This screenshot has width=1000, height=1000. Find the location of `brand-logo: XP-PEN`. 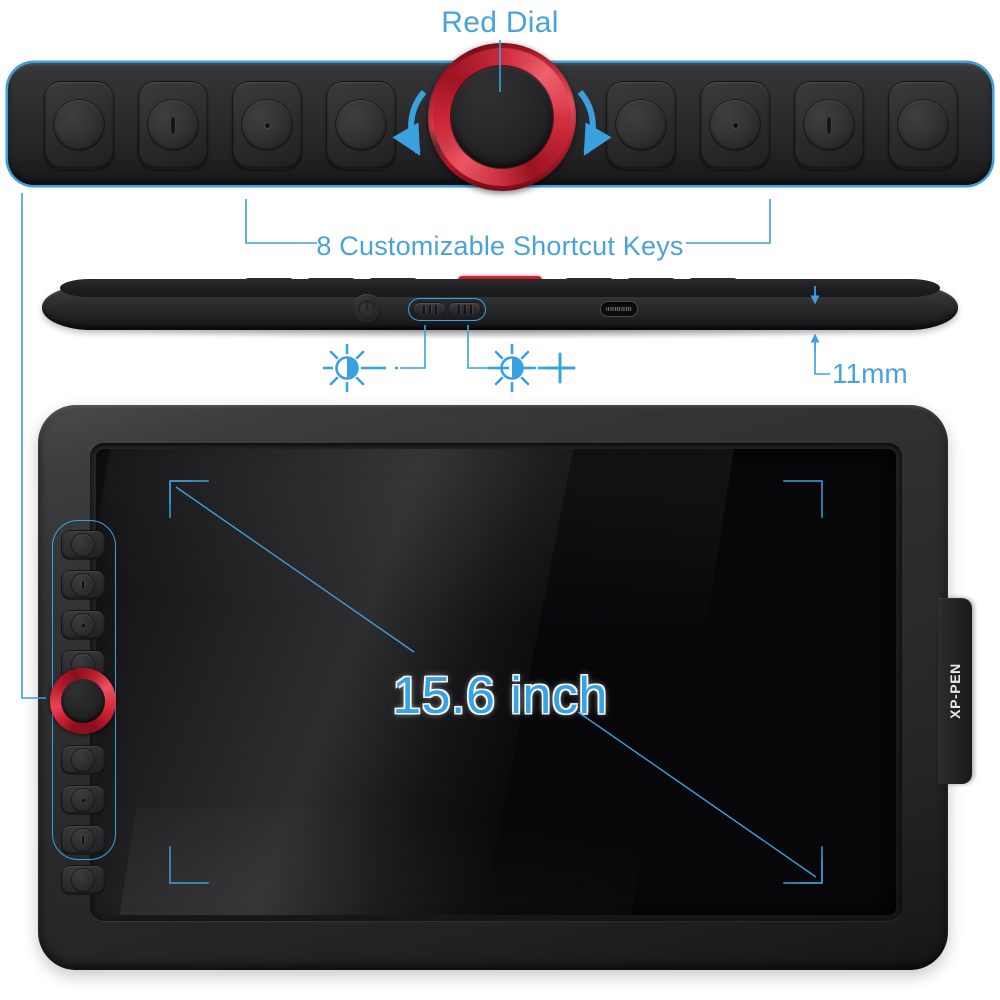

brand-logo: XP-PEN is located at coordinates (955, 691).